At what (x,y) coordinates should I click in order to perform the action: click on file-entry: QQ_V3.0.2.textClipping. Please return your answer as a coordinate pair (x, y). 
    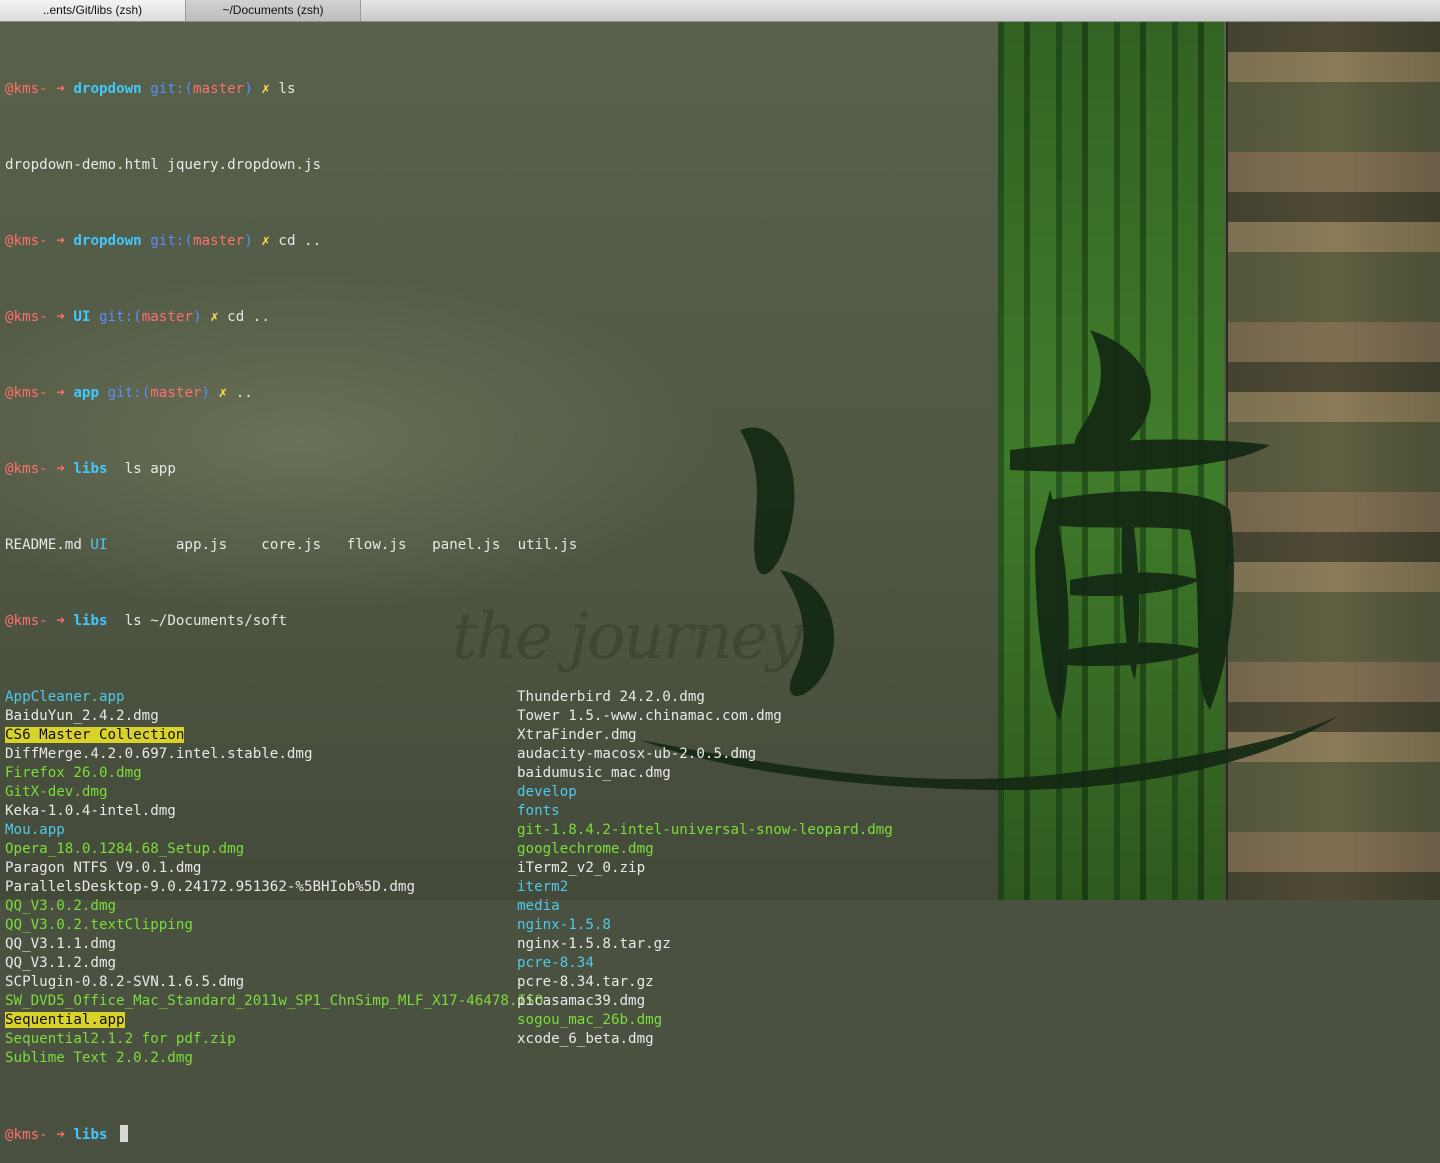
    Looking at the image, I should click on (99, 925).